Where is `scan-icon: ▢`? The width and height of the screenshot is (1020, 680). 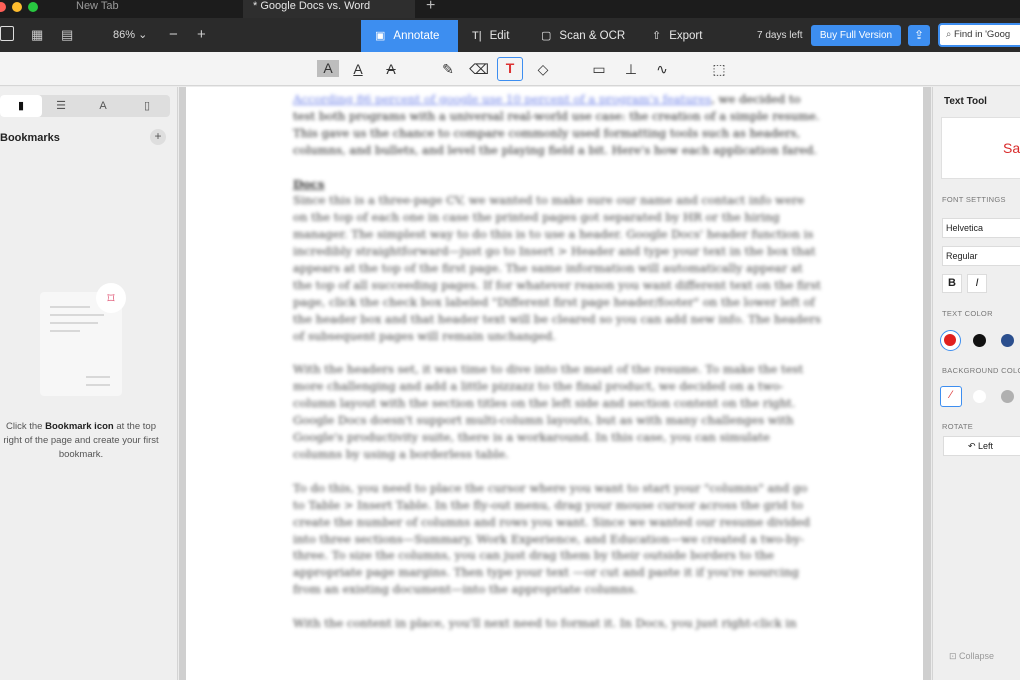
scan-icon: ▢ is located at coordinates (546, 36).